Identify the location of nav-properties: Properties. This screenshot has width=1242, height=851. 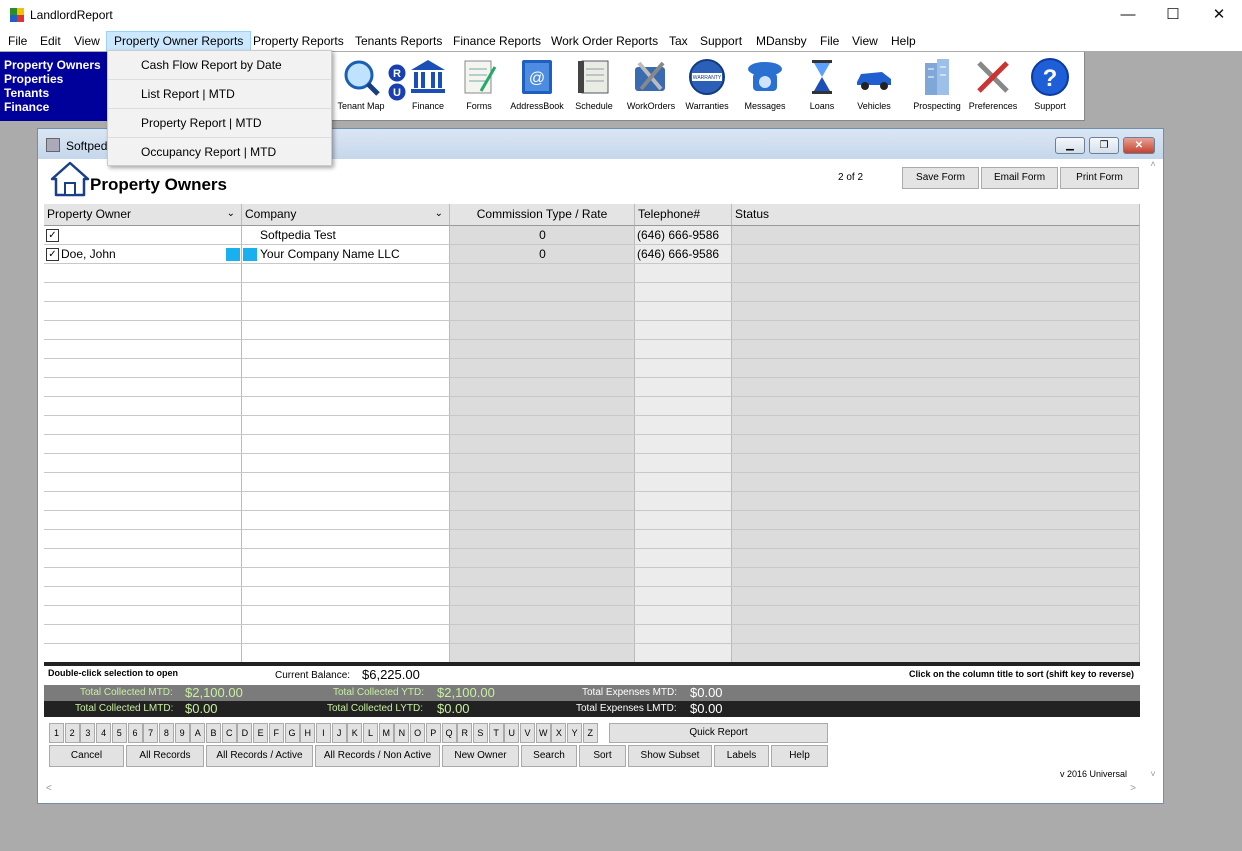
(55, 79).